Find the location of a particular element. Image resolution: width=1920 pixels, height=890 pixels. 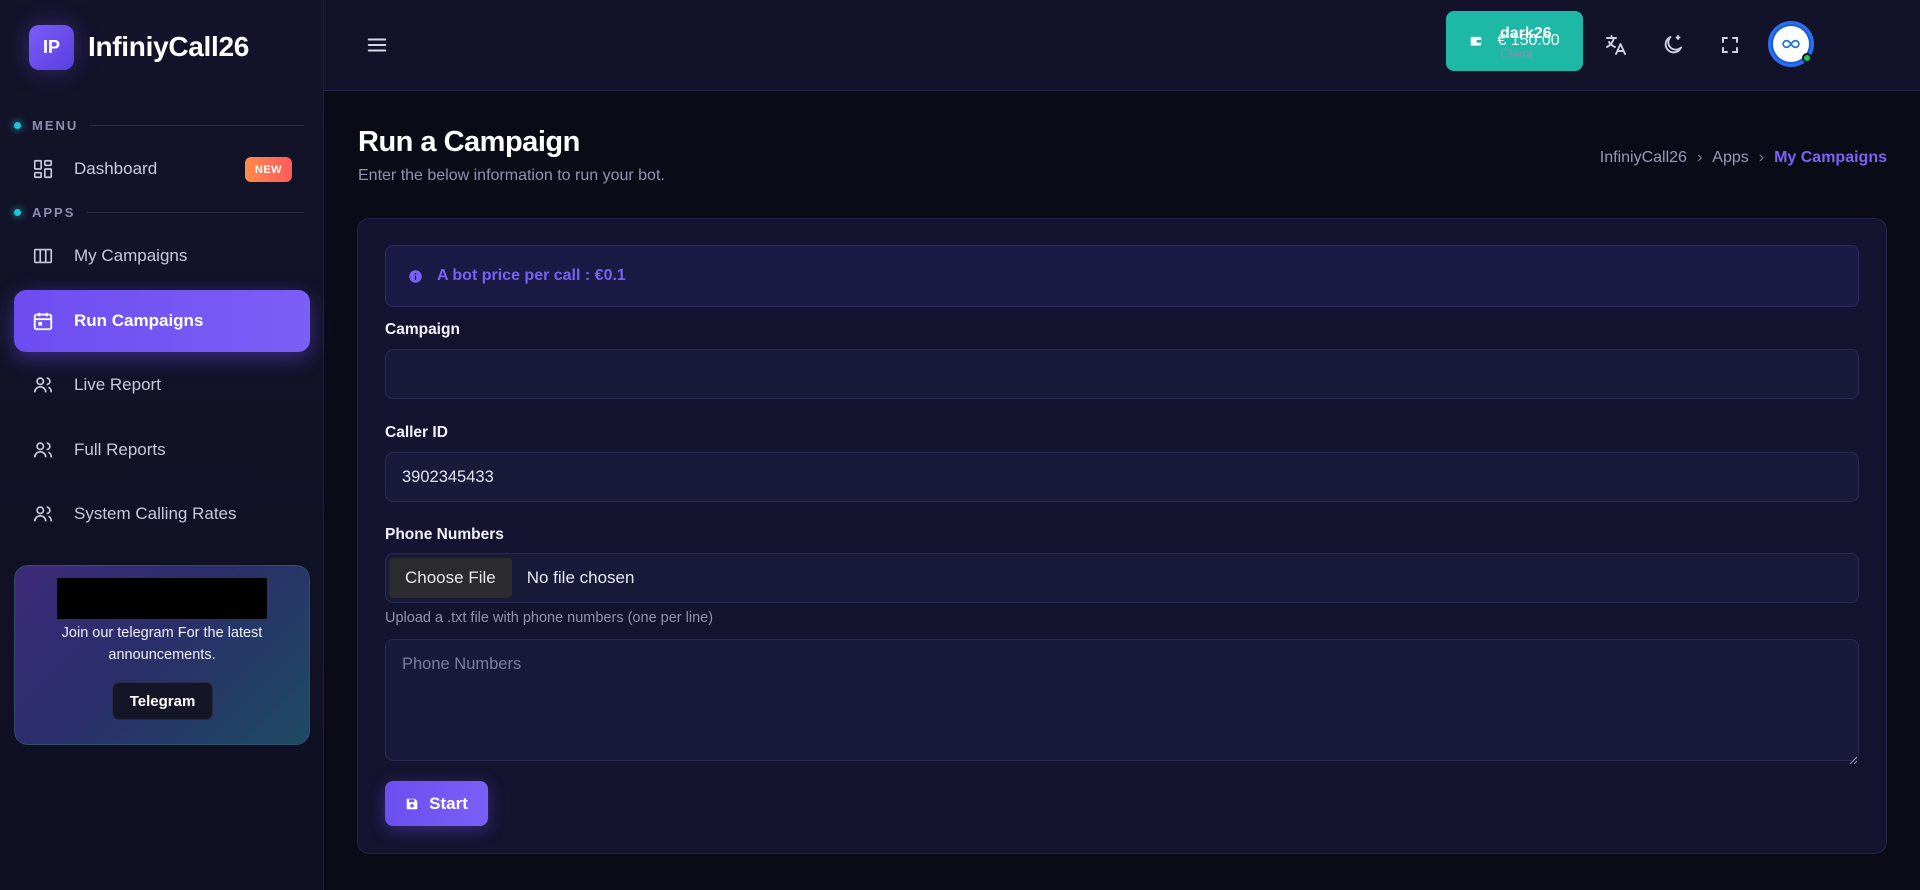

campaign-label: Campaign is located at coordinates (422, 329).